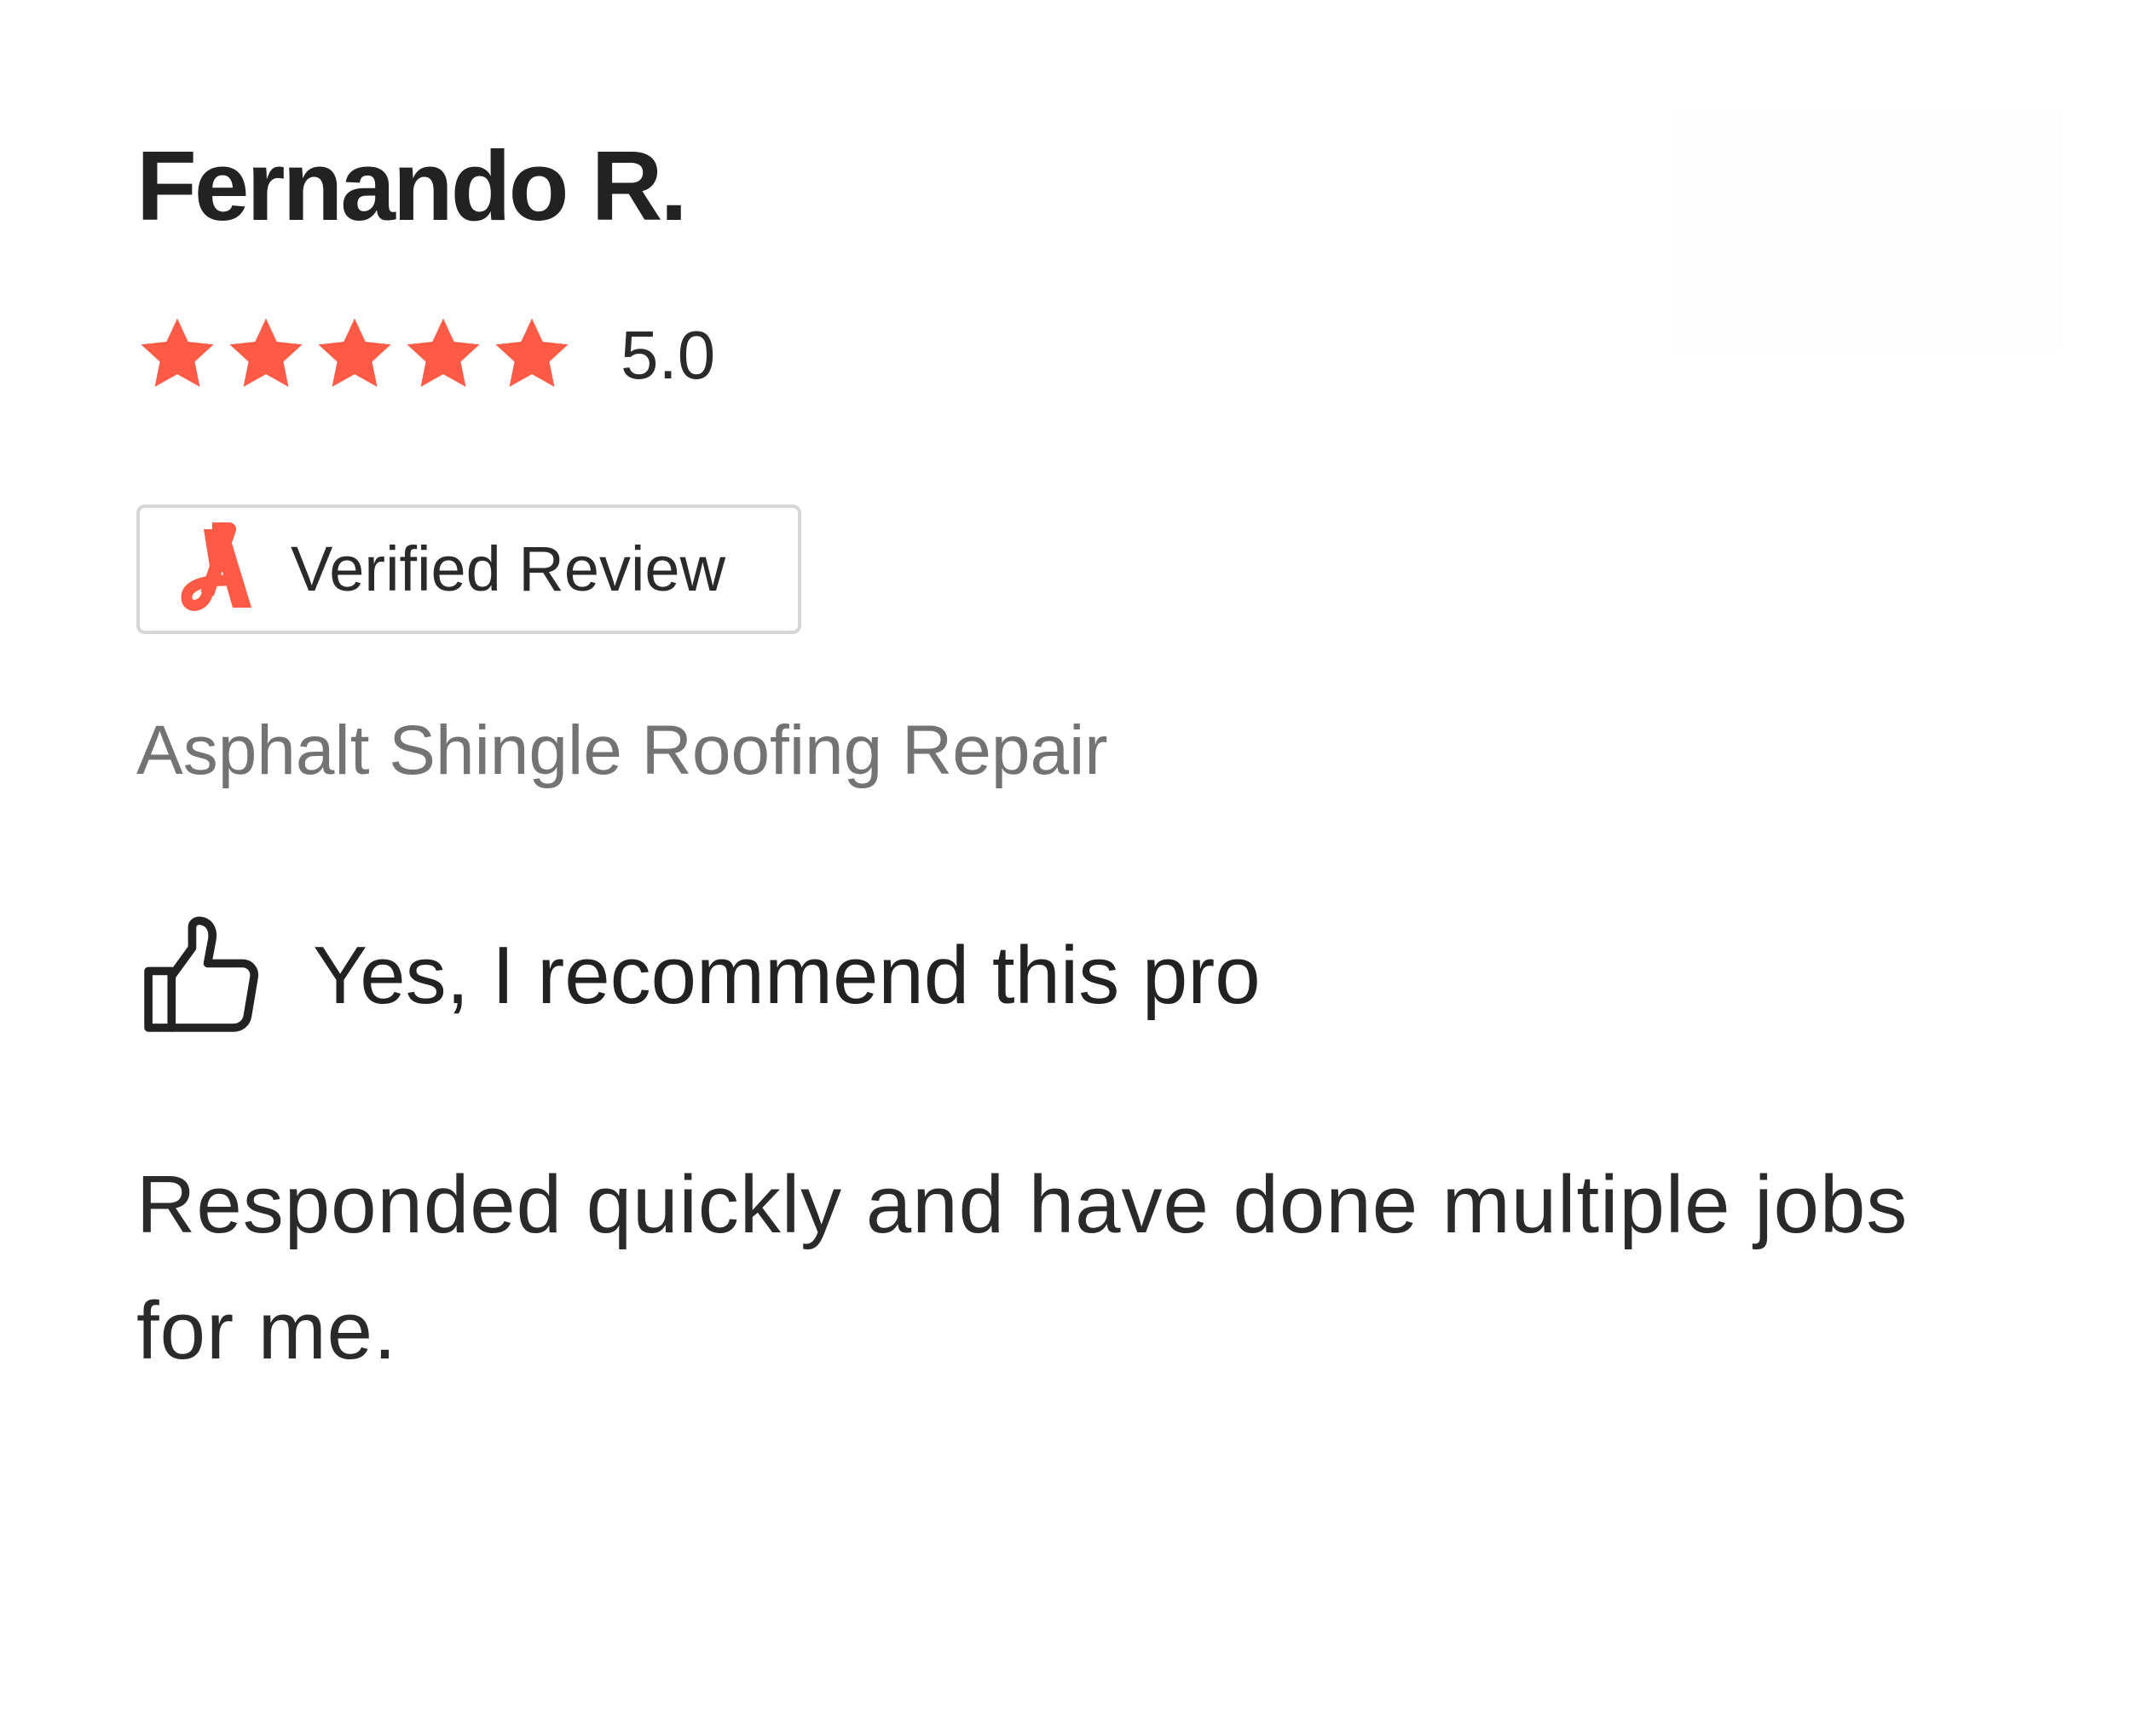 The height and width of the screenshot is (1736, 2131). I want to click on blank-area, so click(1867, 230).